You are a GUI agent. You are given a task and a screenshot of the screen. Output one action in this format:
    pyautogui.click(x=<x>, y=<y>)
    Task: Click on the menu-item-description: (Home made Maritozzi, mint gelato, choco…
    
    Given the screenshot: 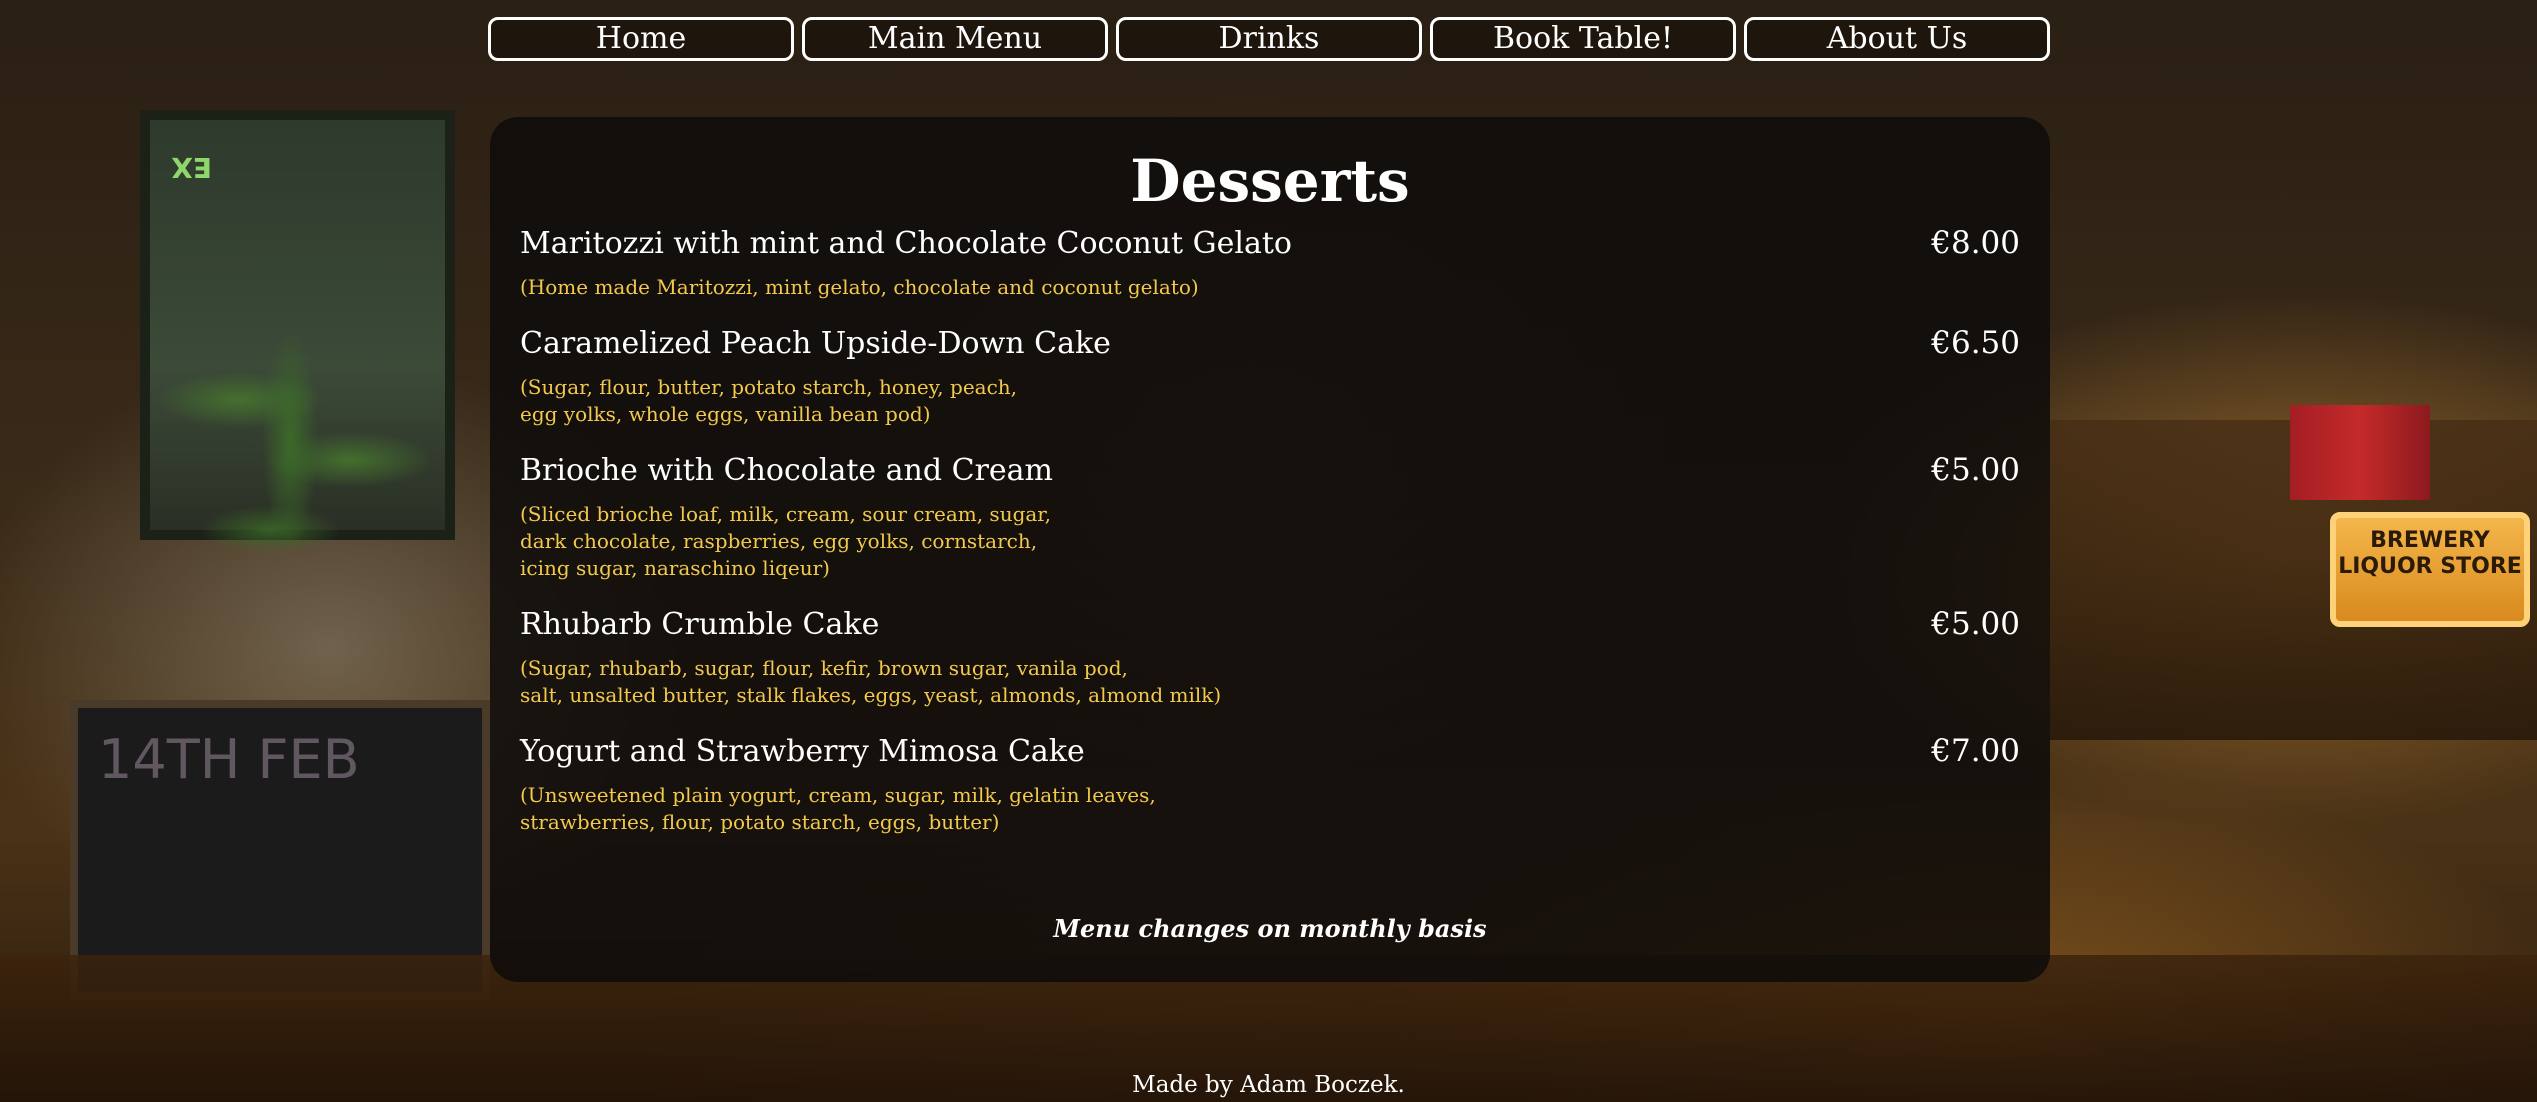 What is the action you would take?
    pyautogui.click(x=859, y=287)
    